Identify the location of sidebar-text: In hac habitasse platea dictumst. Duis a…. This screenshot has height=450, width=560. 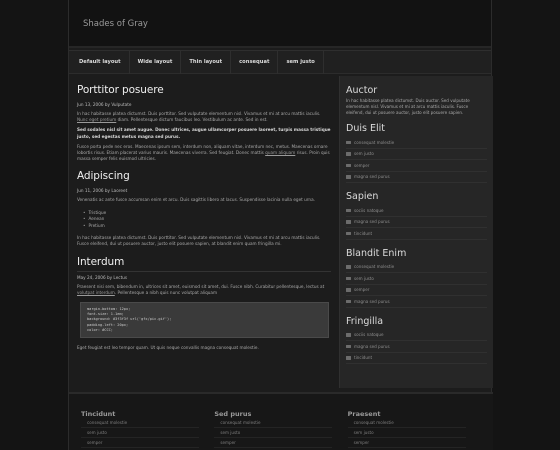
(408, 106).